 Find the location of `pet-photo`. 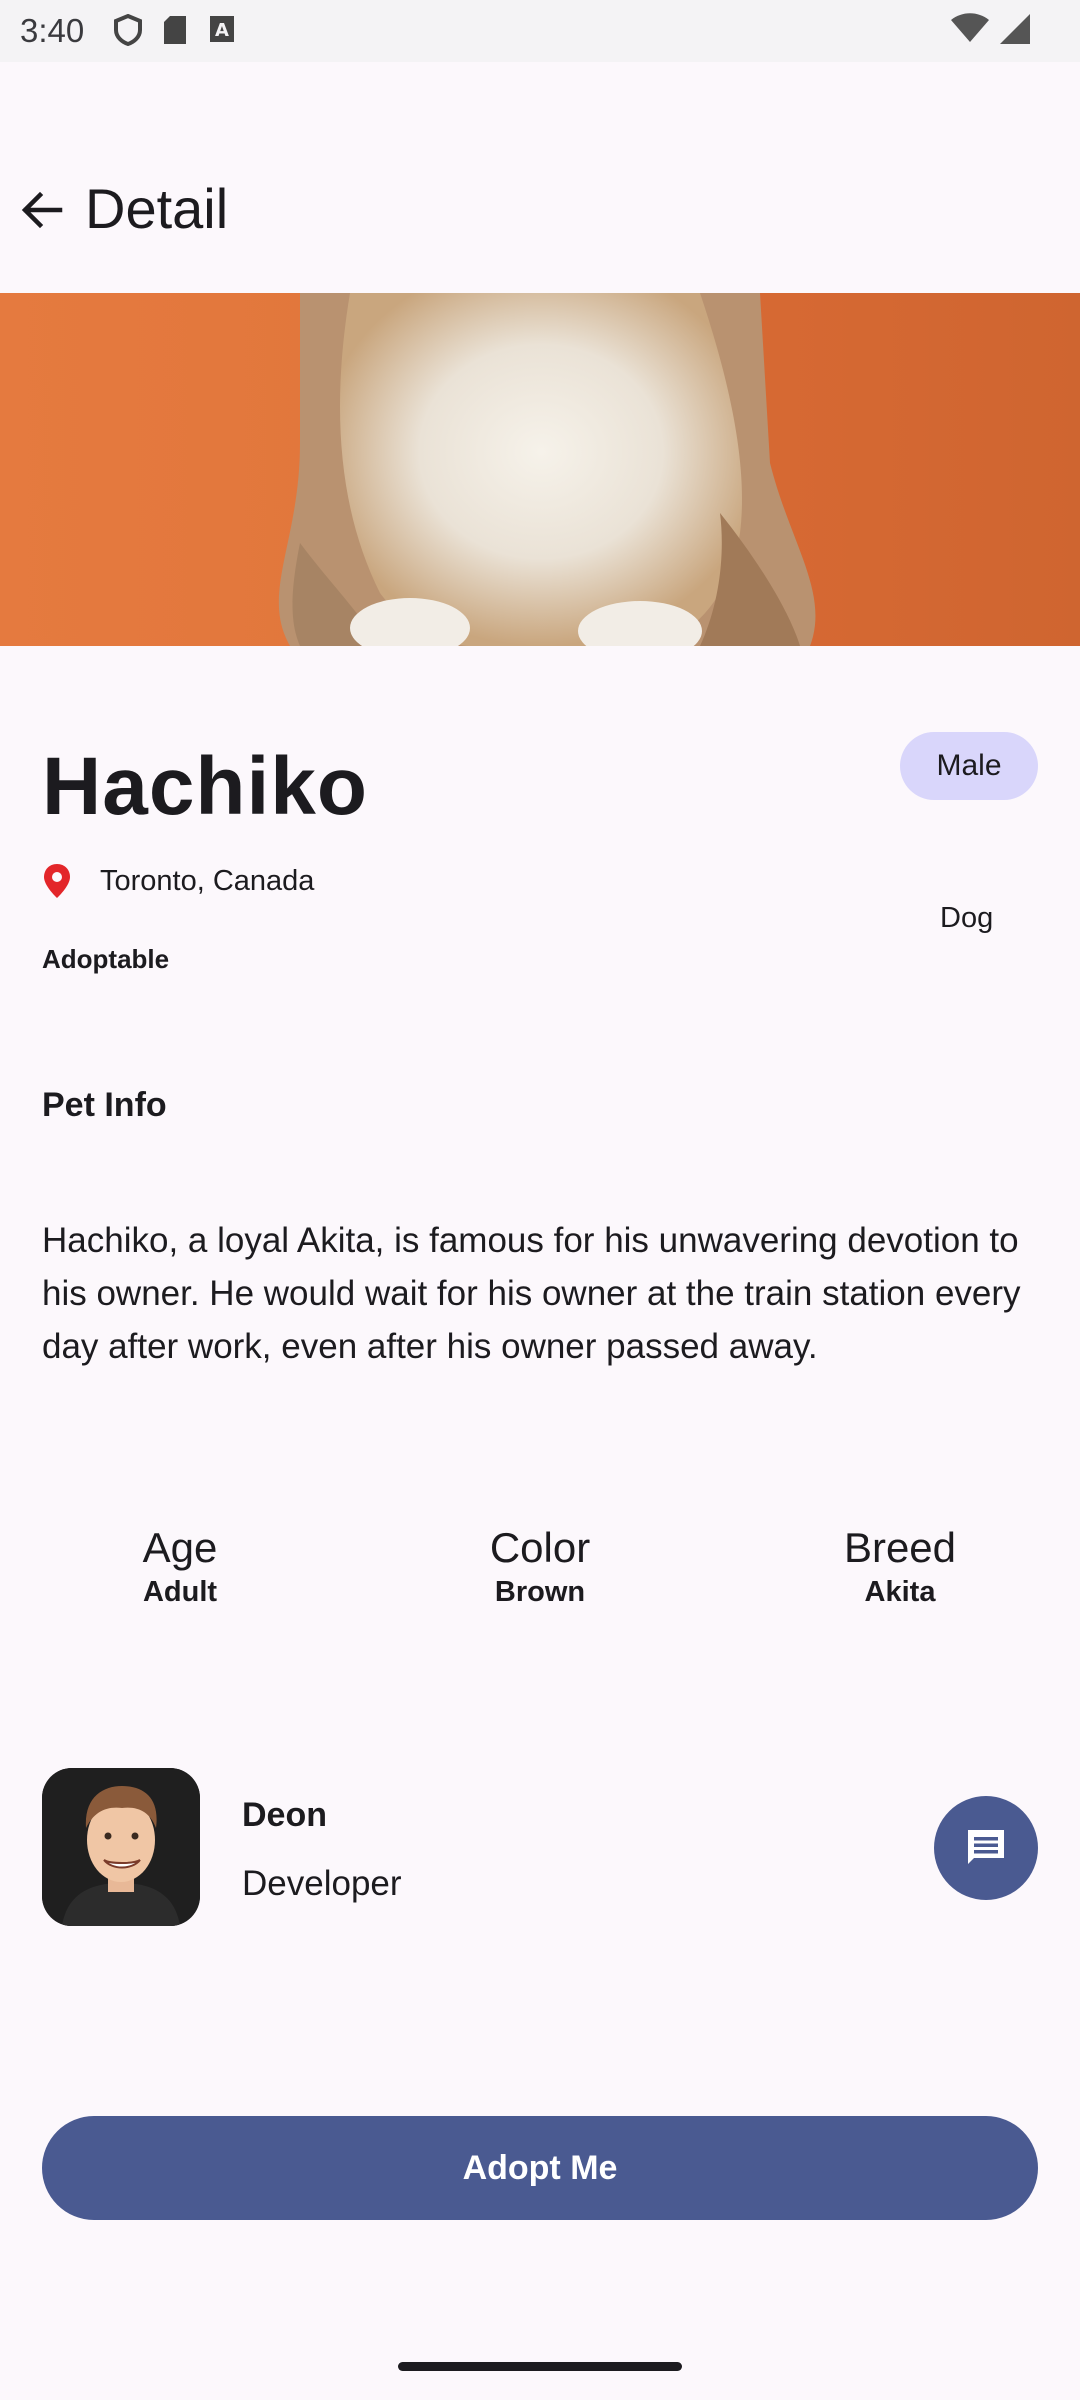

pet-photo is located at coordinates (540, 469).